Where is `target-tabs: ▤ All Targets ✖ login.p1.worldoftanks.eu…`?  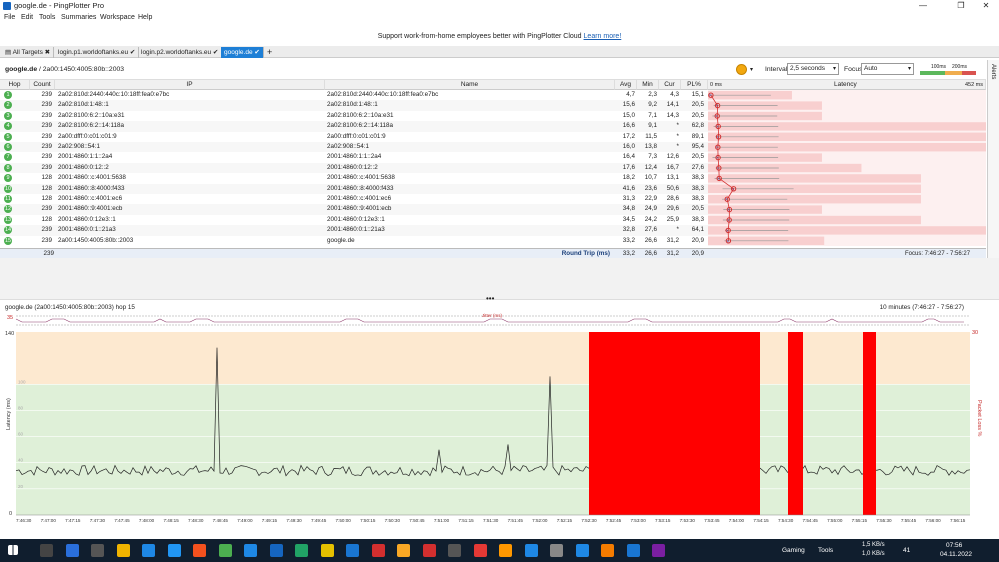
target-tabs: ▤ All Targets ✖ login.p1.worldoftanks.eu… is located at coordinates (499, 52).